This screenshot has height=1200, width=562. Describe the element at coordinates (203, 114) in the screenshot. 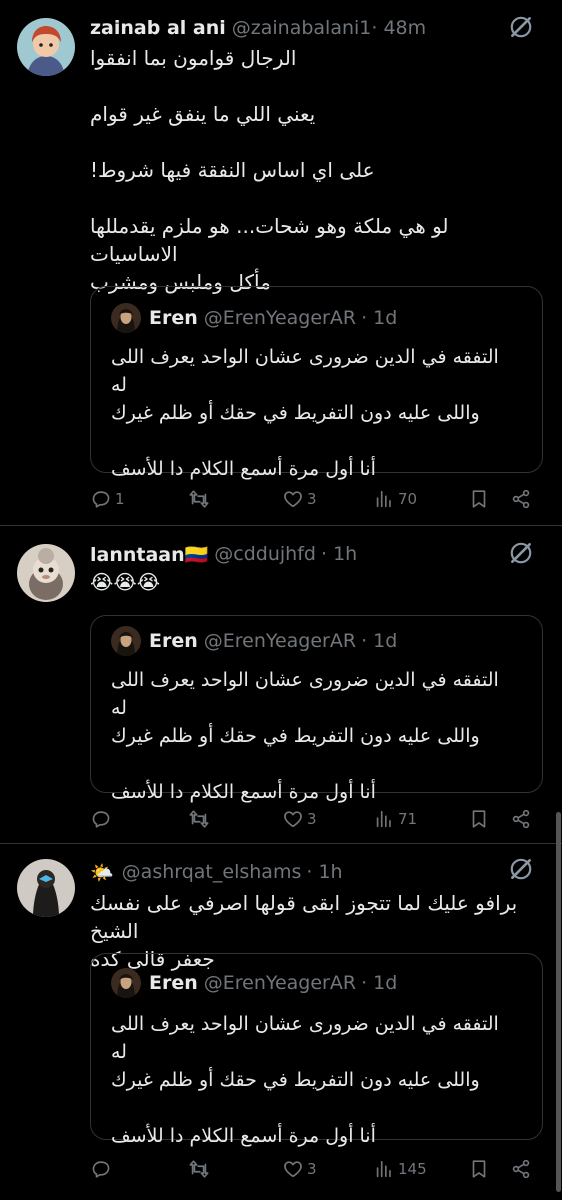

I see `tweet-line: يعني اللي ما ينفق غير قوام` at that location.